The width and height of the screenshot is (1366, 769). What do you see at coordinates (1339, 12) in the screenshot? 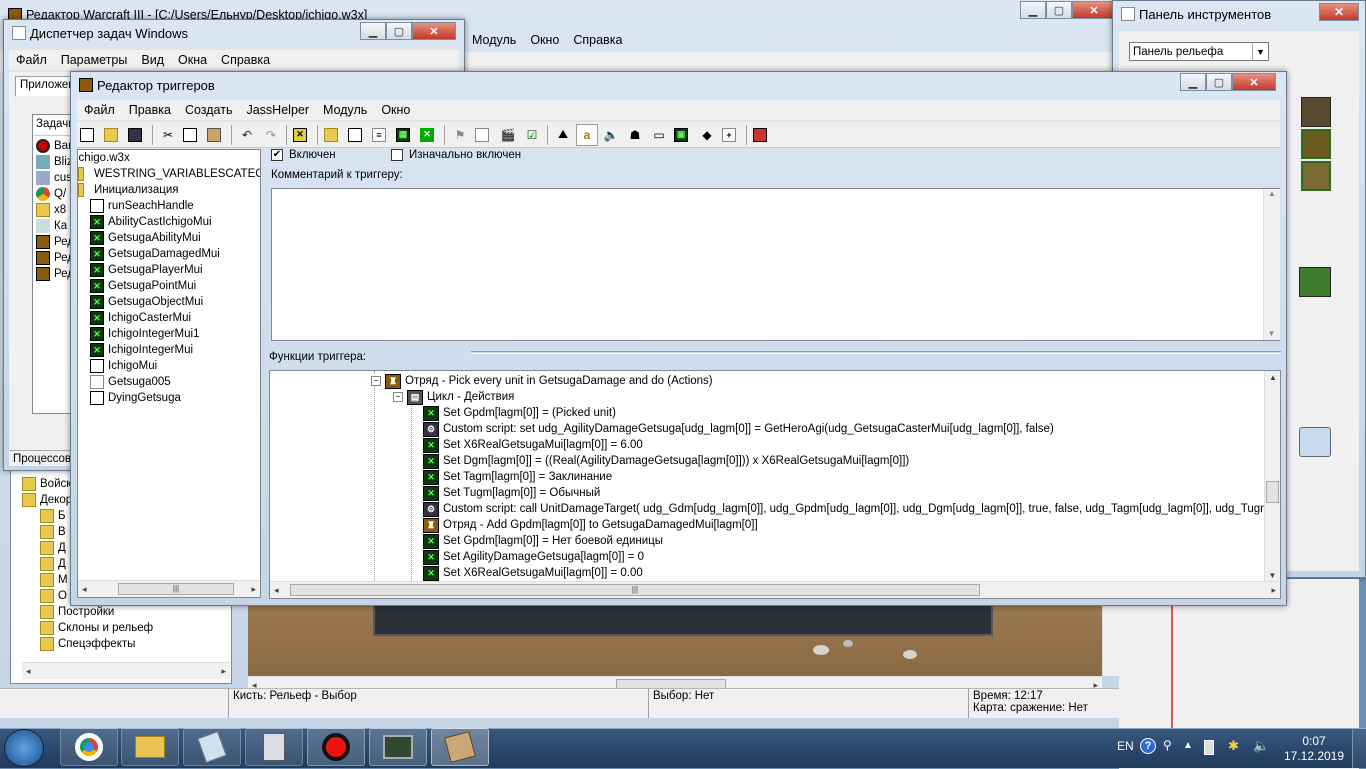
I see `tools-close-button: ✕` at bounding box center [1339, 12].